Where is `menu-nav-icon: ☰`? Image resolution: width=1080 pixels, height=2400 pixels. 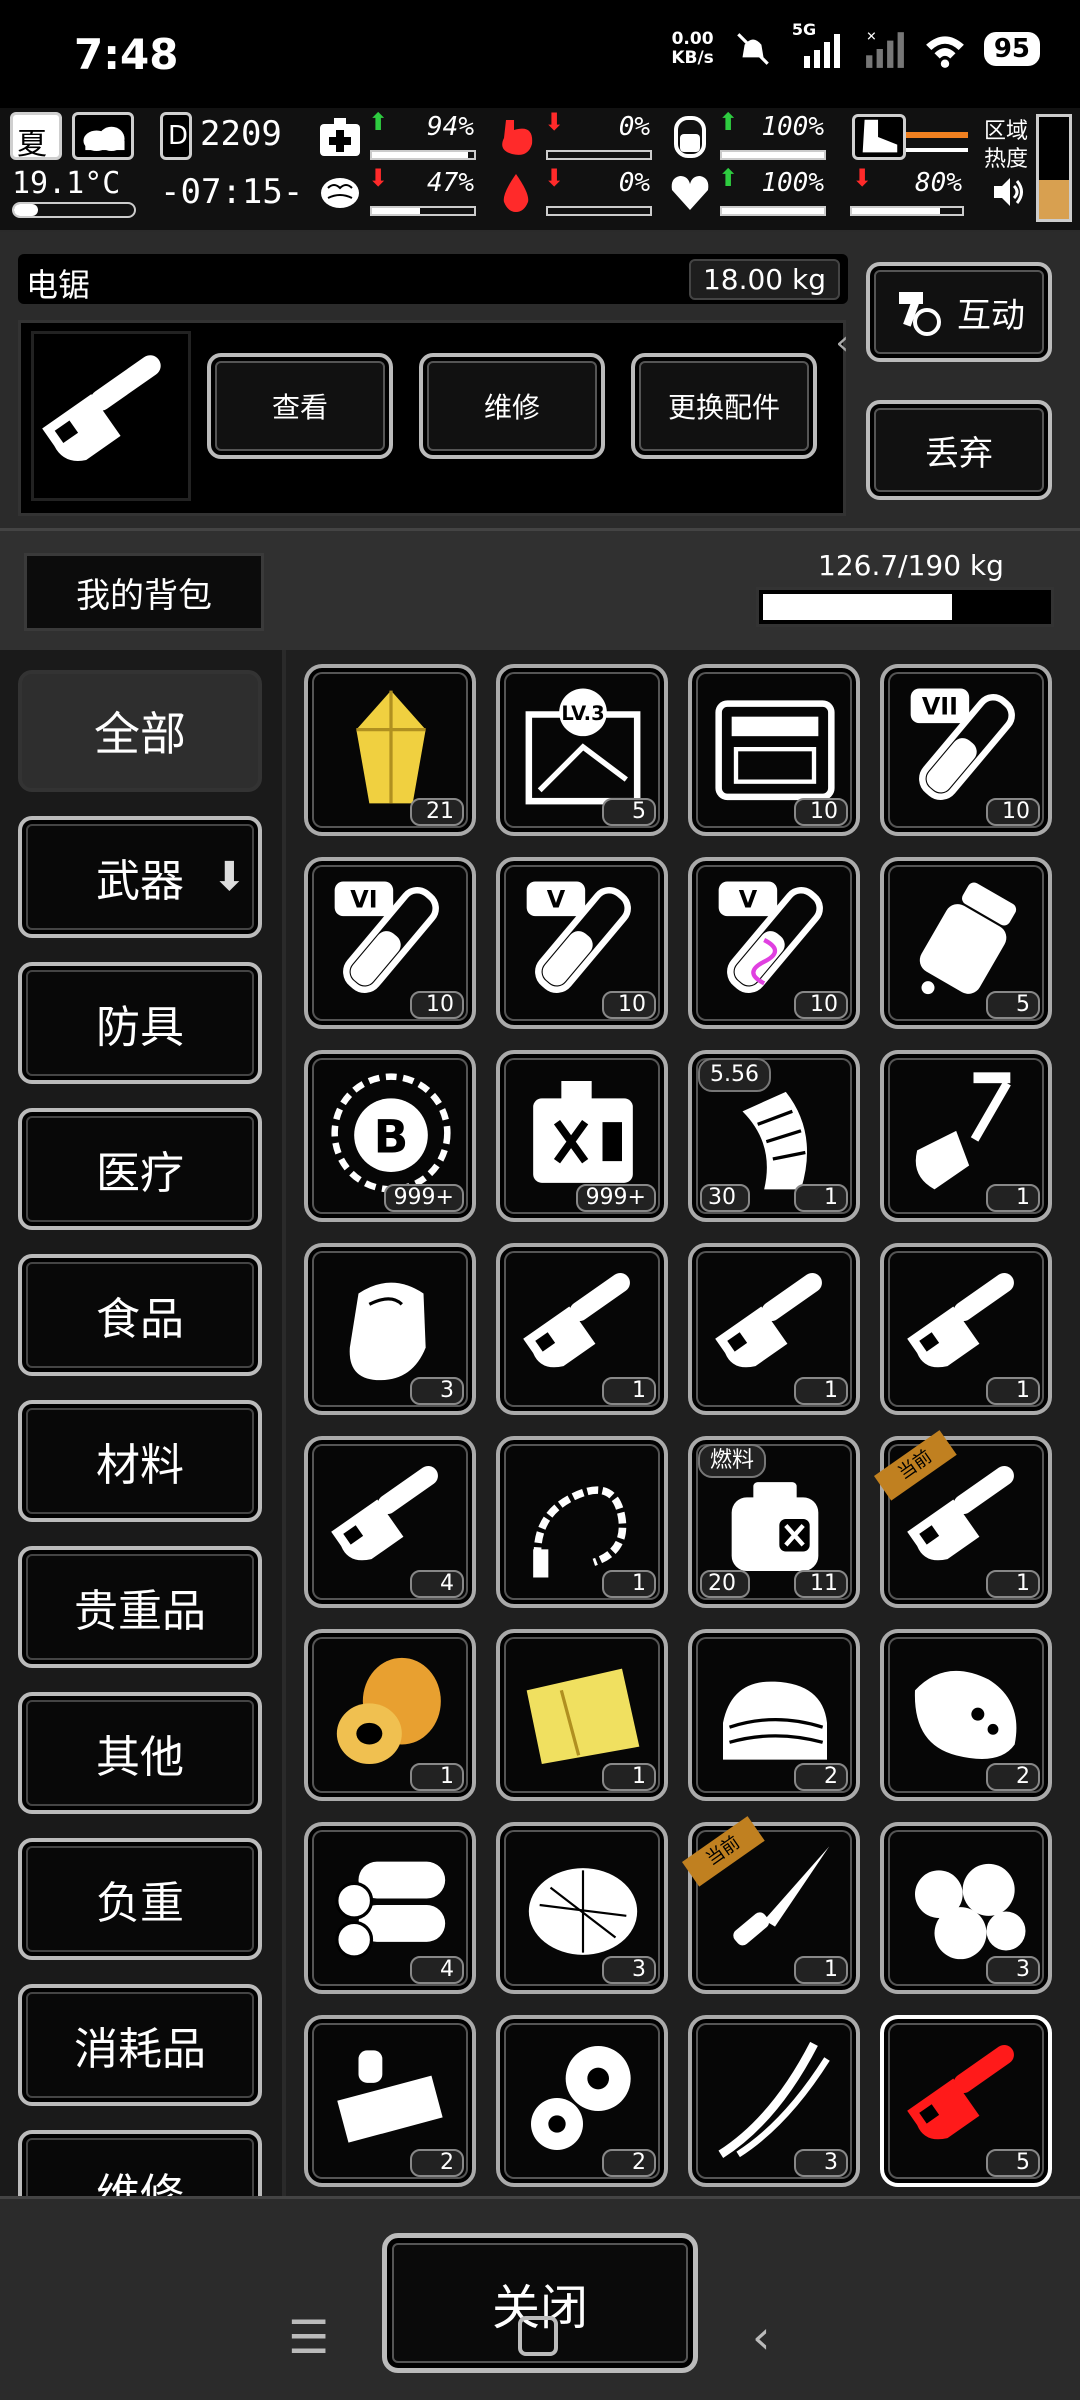 menu-nav-icon: ☰ is located at coordinates (308, 2337).